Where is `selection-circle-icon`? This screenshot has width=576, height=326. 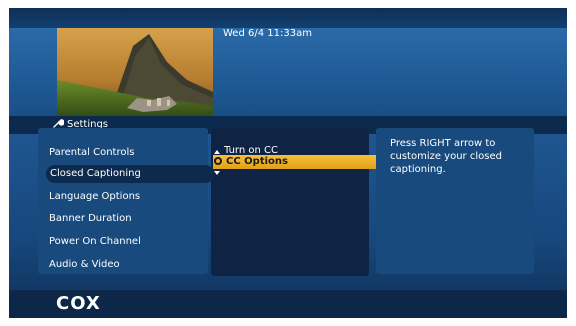 selection-circle-icon is located at coordinates (218, 161).